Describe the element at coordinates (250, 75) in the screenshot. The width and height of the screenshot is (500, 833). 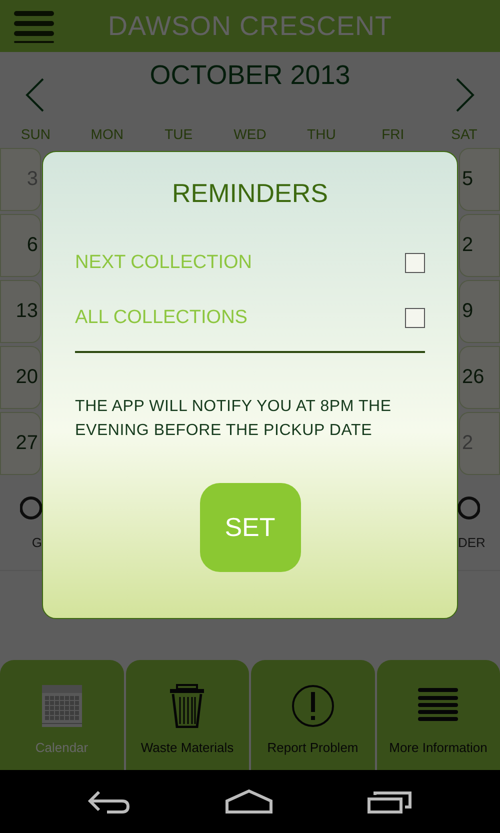
I see `month-title: OCTOBER 2013` at that location.